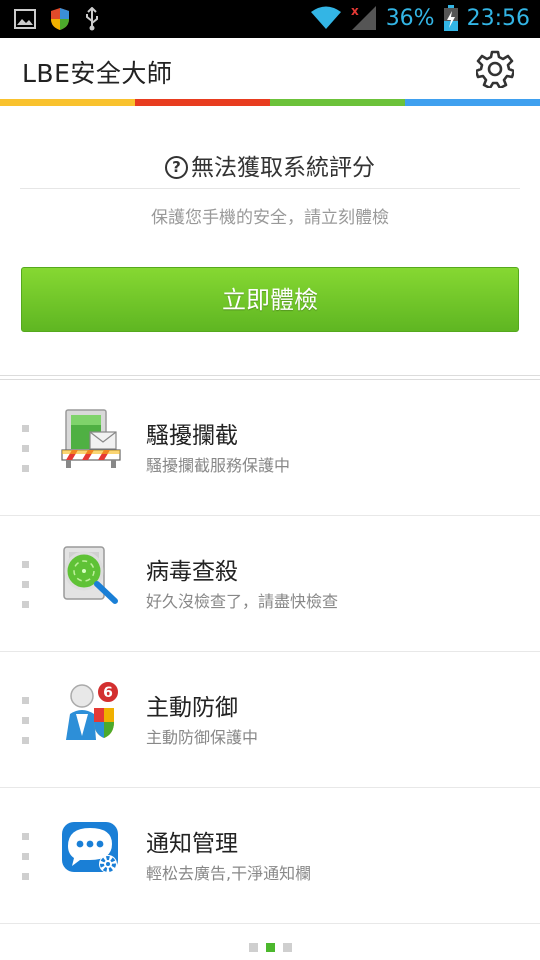 The height and width of the screenshot is (960, 540). What do you see at coordinates (270, 856) in the screenshot?
I see `feature-item-notification-manager: 通知管理 輕松去廣告,干淨通知欄` at bounding box center [270, 856].